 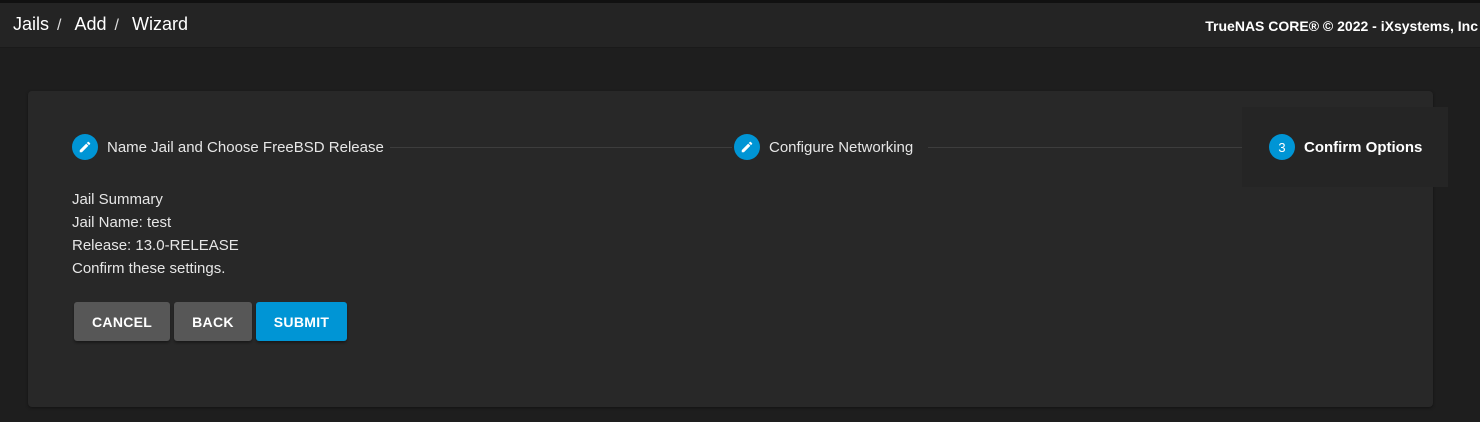 I want to click on submit-button: SUBMIT, so click(x=301, y=321).